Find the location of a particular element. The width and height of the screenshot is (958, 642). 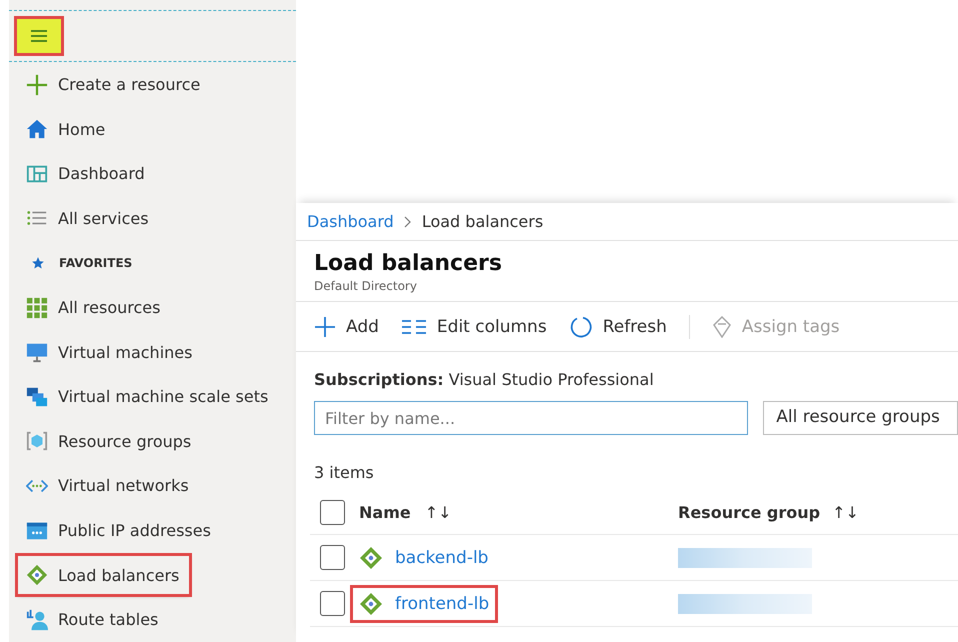

toolbar-button: Add is located at coordinates (346, 327).